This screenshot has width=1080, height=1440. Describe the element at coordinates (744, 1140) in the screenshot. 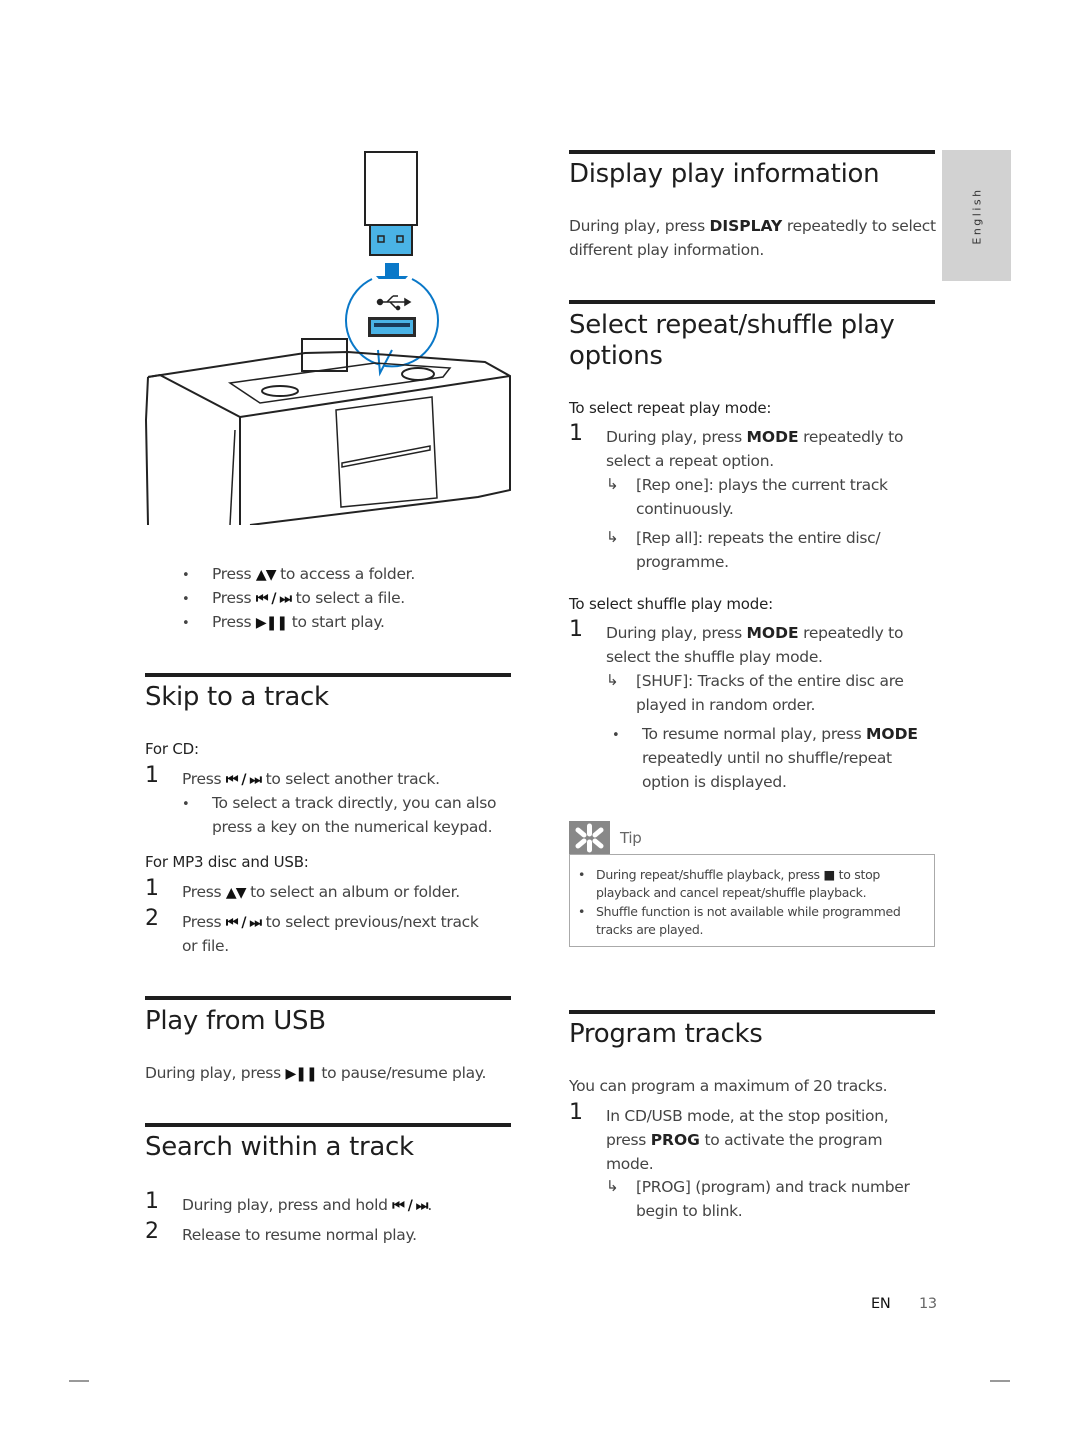

I see `program-step-l2: press PROG to activate the program` at that location.